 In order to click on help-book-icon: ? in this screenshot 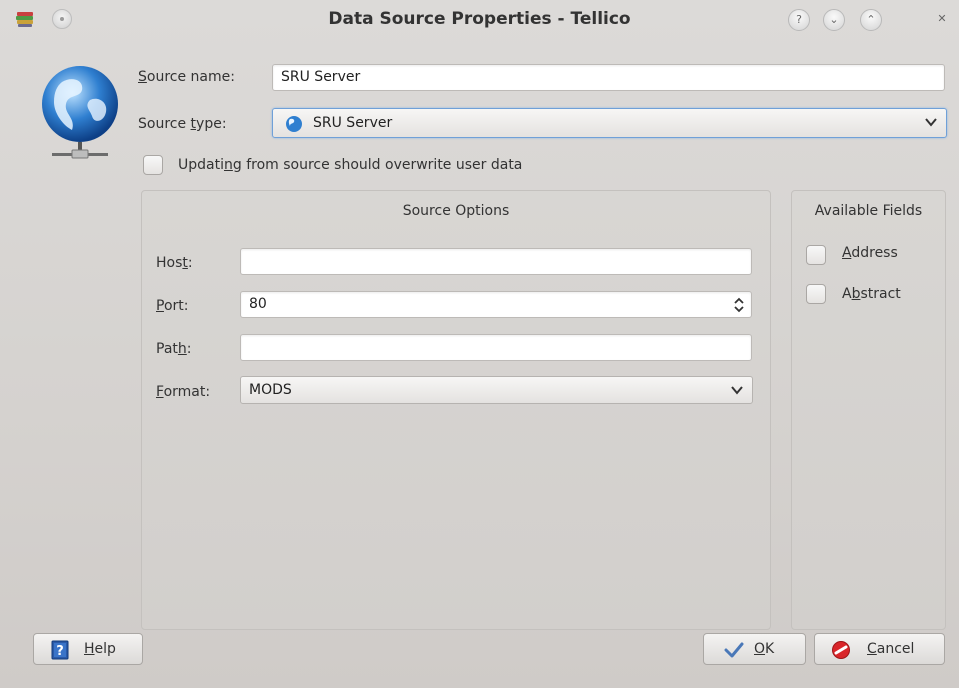, I will do `click(60, 650)`.